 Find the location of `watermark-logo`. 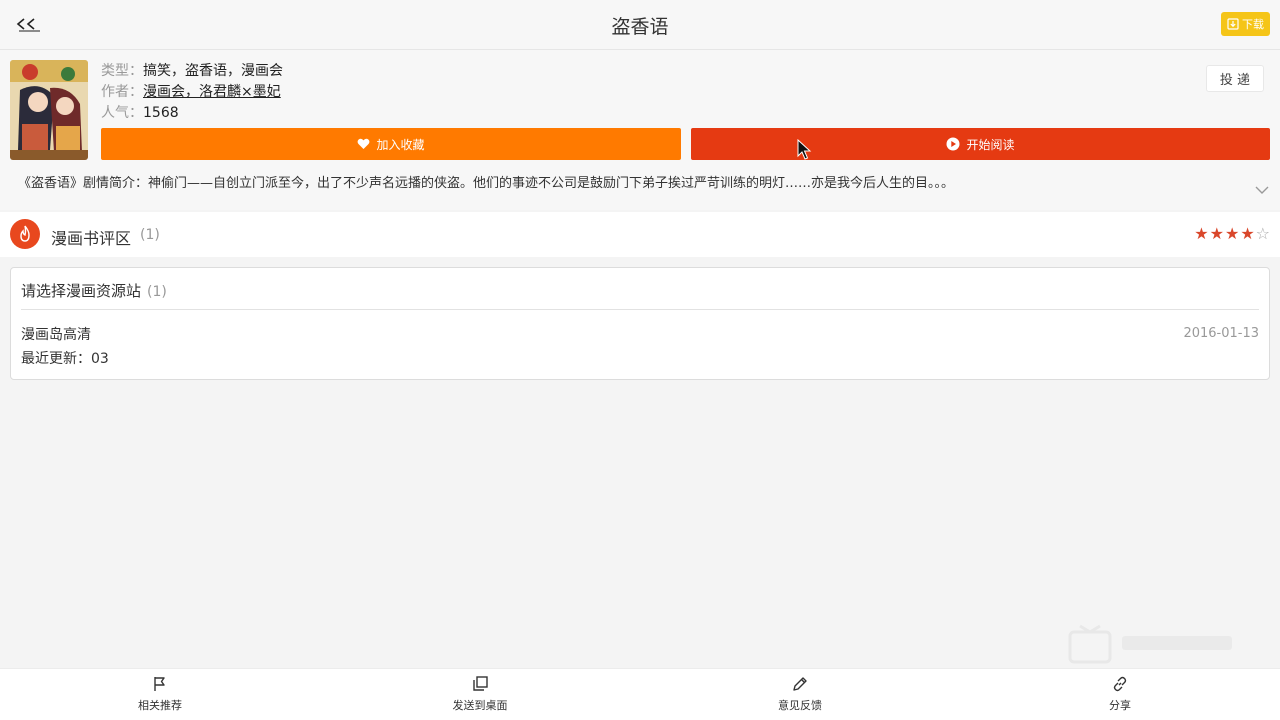

watermark-logo is located at coordinates (1150, 644).